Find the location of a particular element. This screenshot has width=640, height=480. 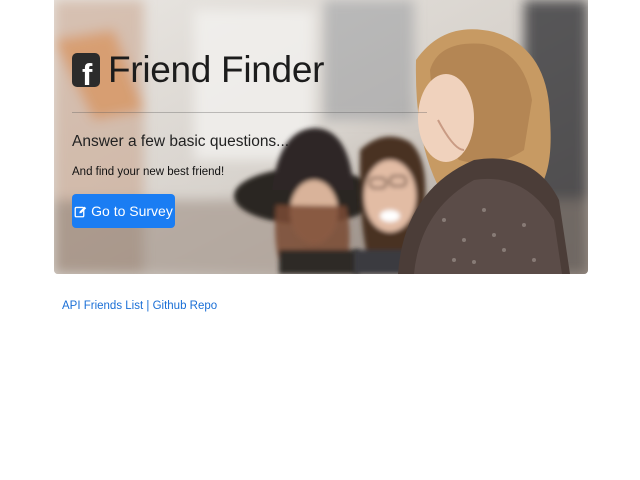

go-to-survey-button: Go to Survey is located at coordinates (123, 211).